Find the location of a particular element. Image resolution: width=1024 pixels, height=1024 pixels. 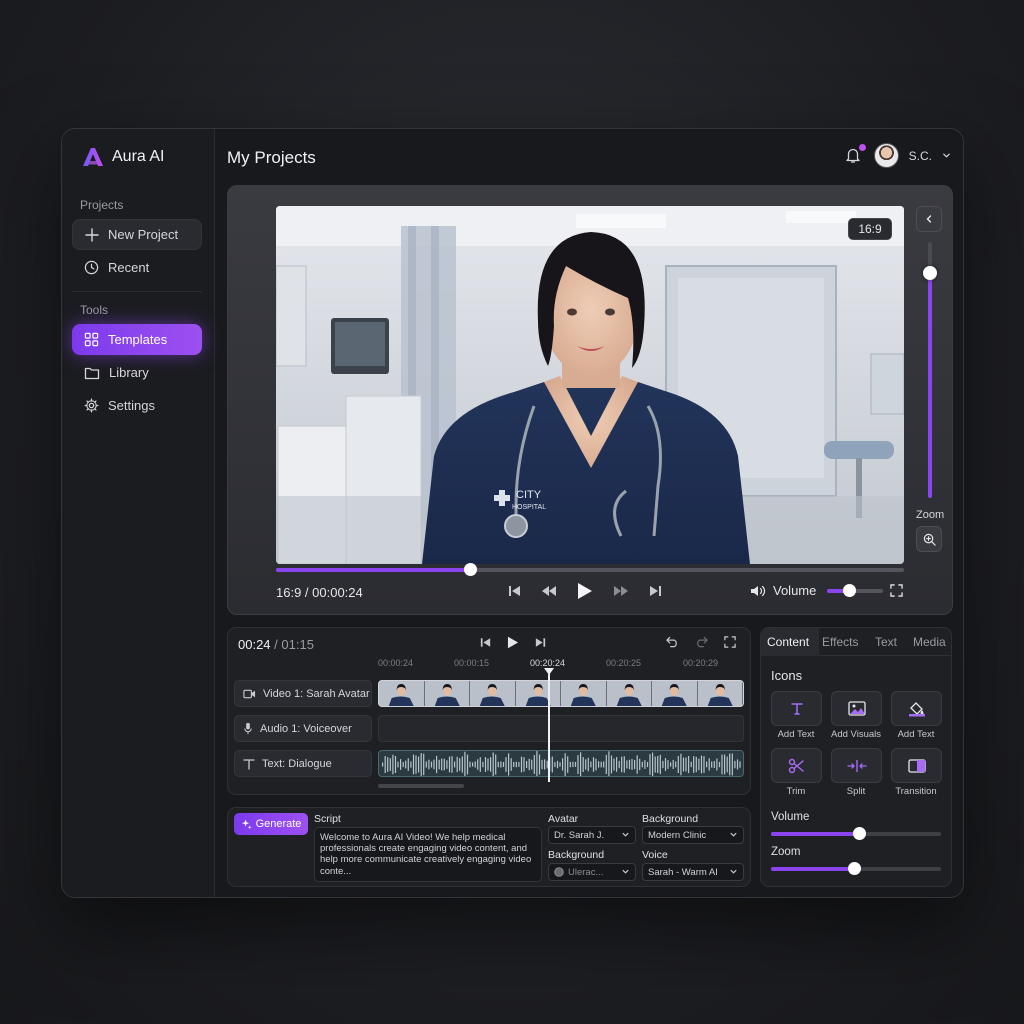

zoom-button is located at coordinates (929, 539).